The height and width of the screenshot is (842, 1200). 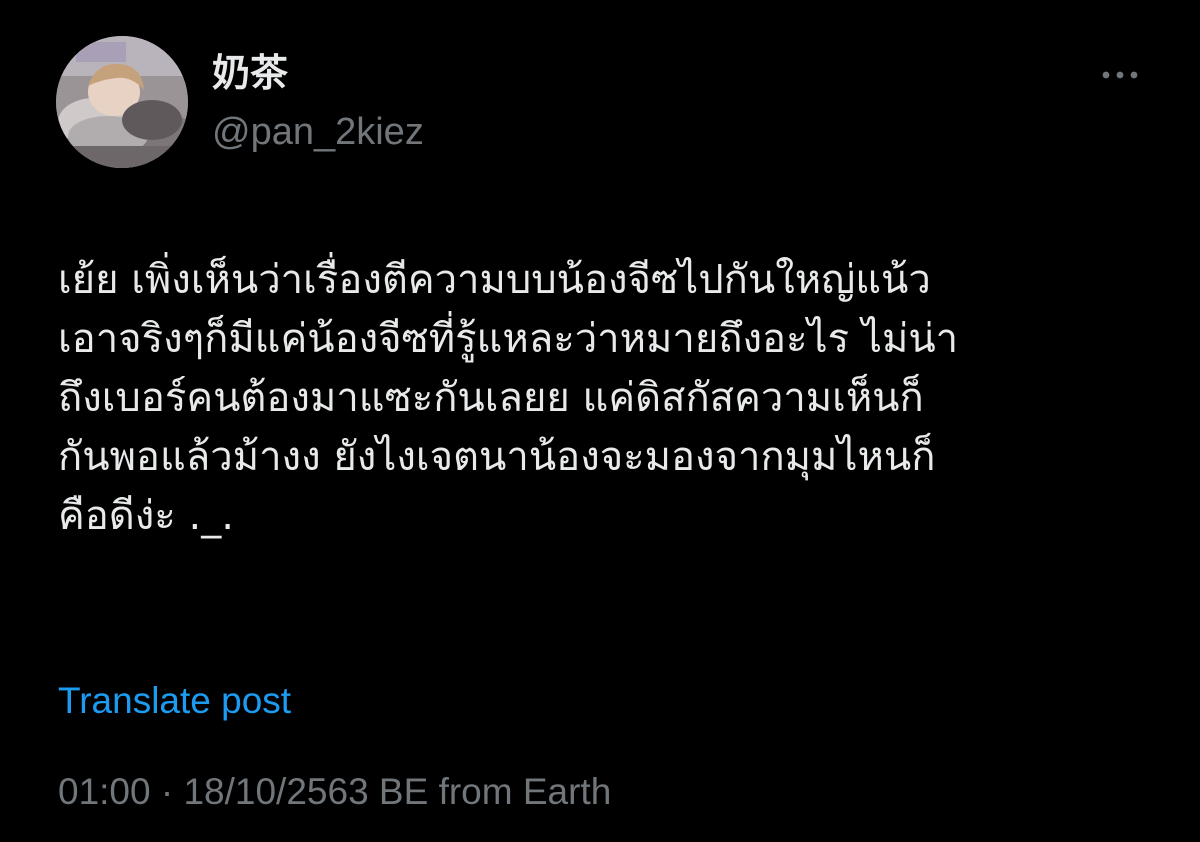 I want to click on more-horizontal-icon, so click(x=1120, y=75).